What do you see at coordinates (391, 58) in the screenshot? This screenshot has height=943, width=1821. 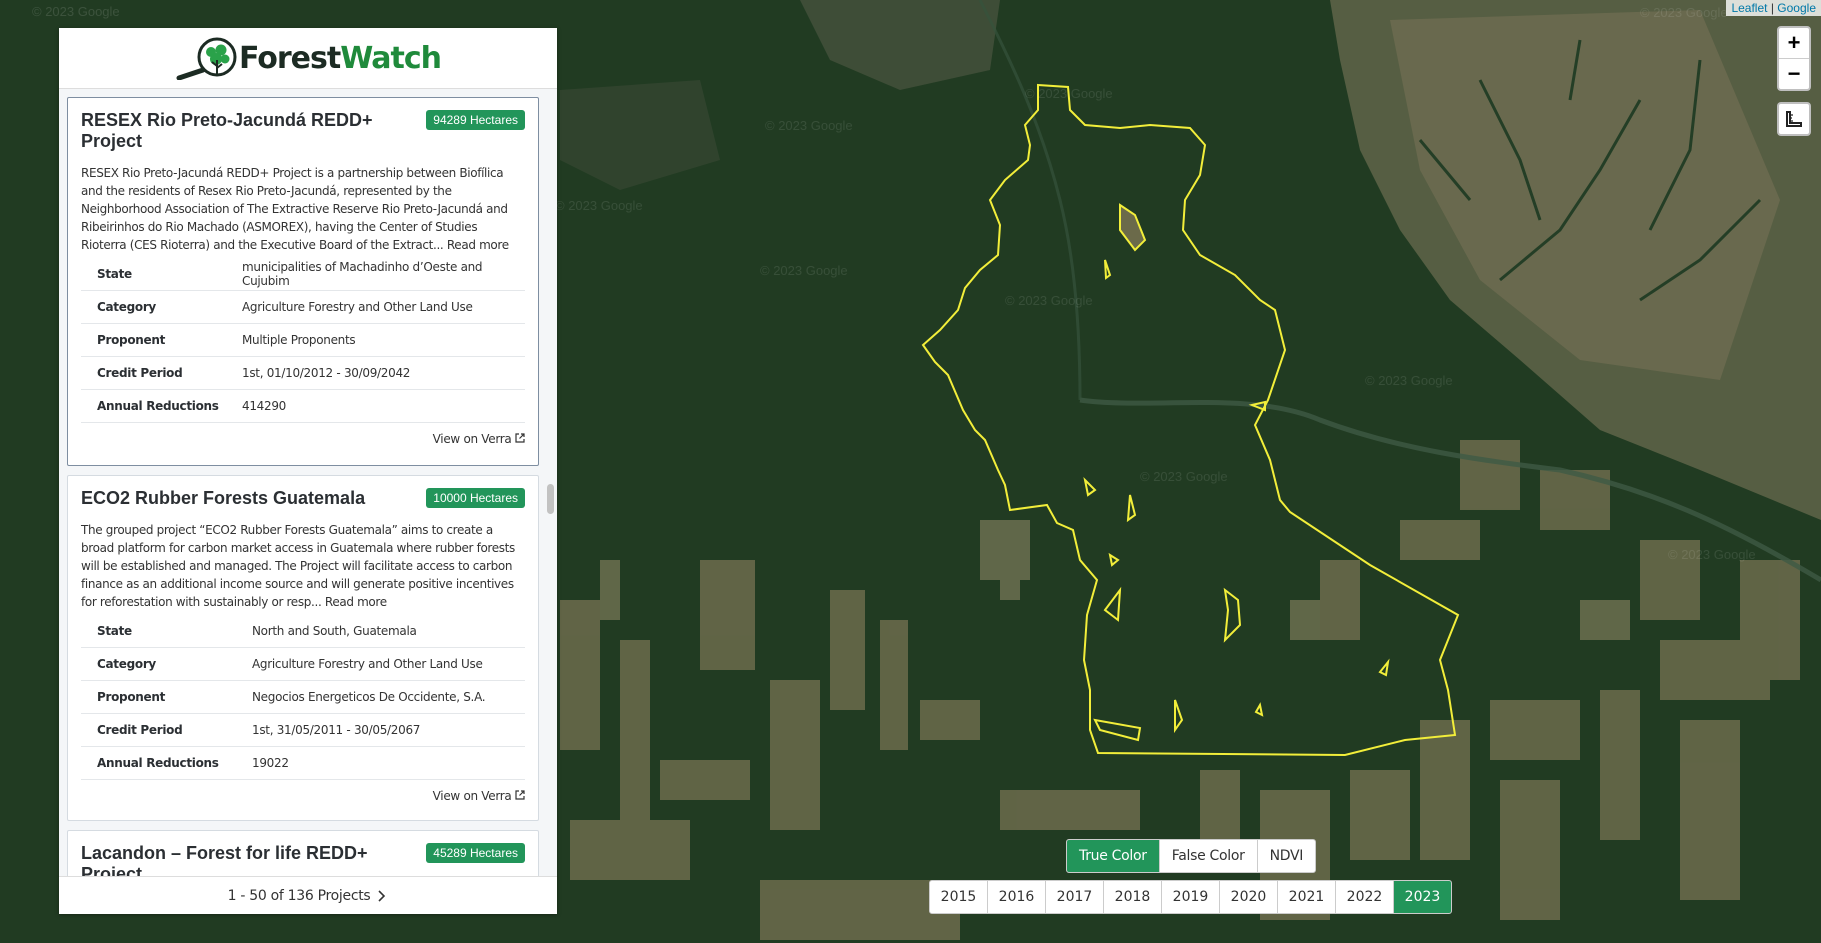 I see `logo-text-watch: Watch` at bounding box center [391, 58].